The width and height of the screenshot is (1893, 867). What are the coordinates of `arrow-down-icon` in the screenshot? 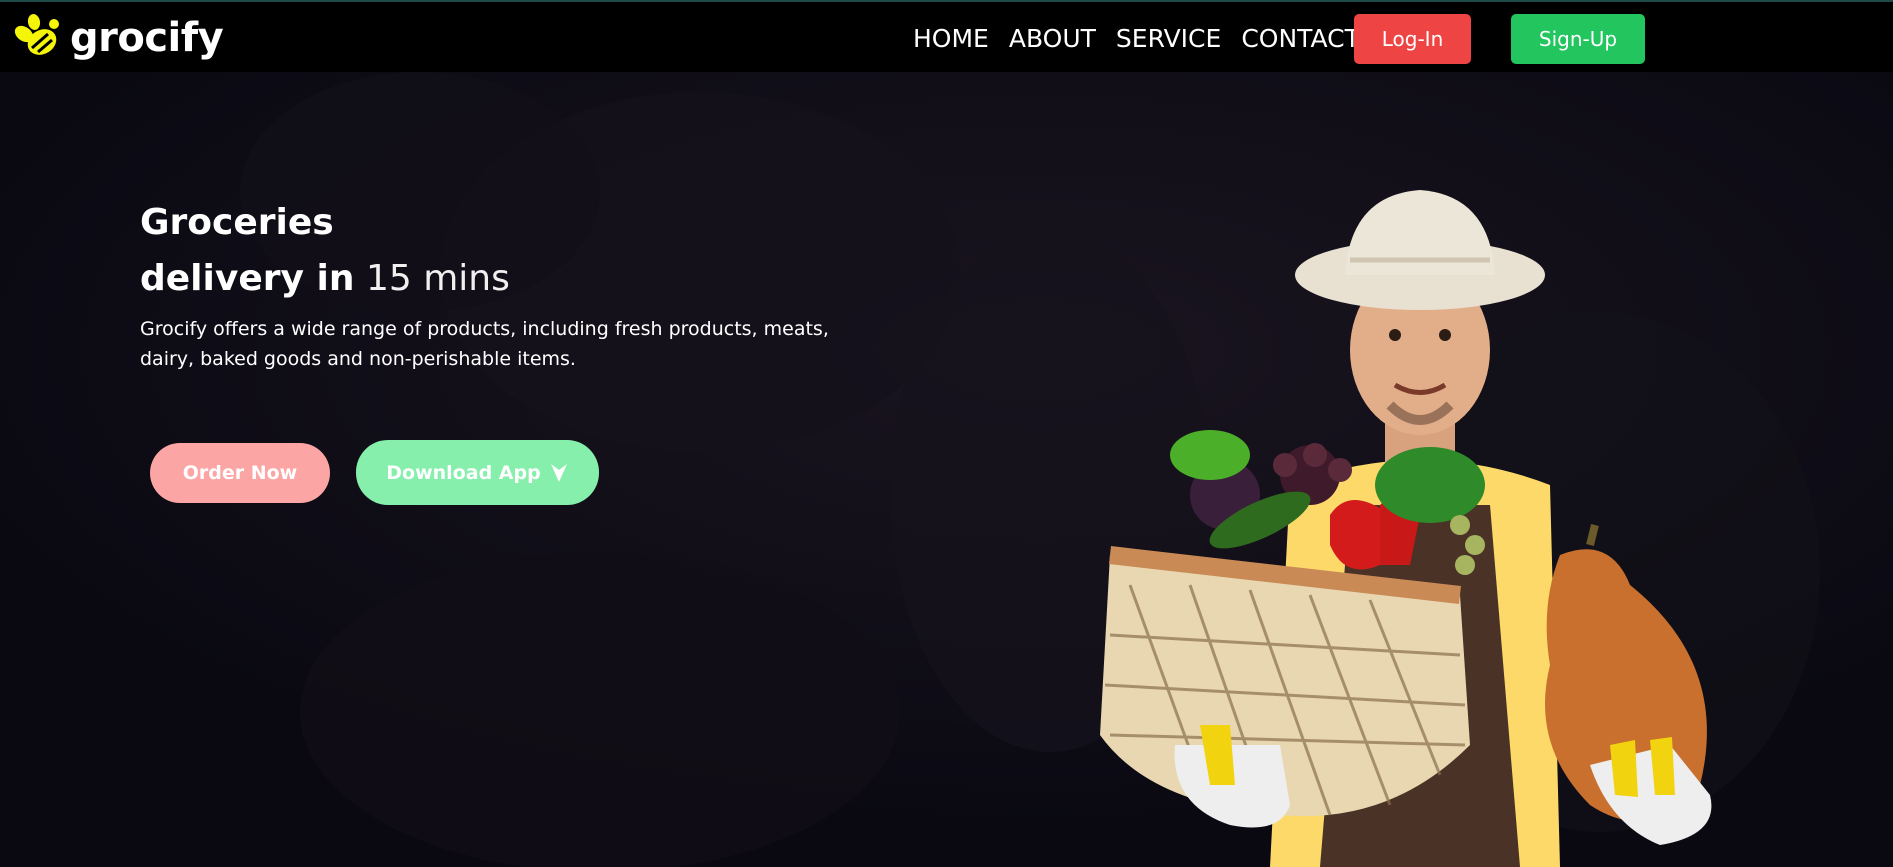 It's located at (558, 472).